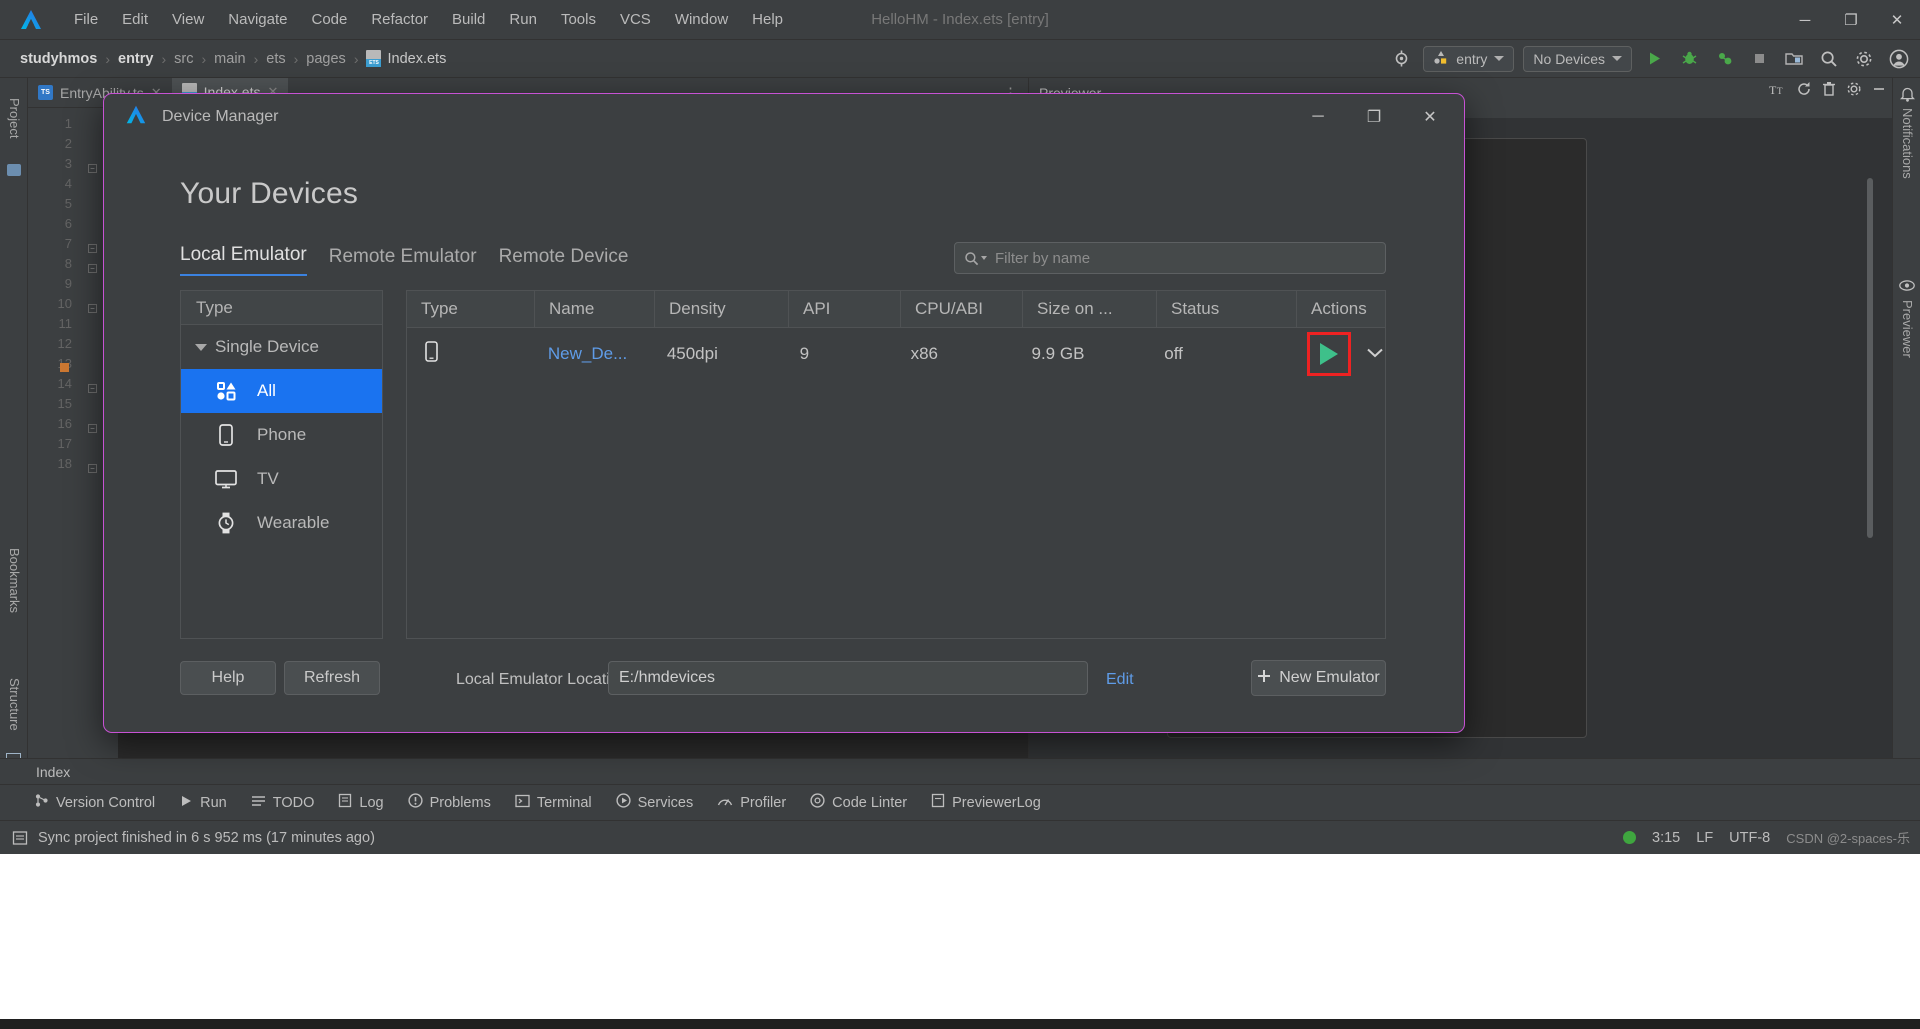 This screenshot has width=1920, height=1029. What do you see at coordinates (1907, 329) in the screenshot?
I see `sidebar-item-previewer: Previewer` at bounding box center [1907, 329].